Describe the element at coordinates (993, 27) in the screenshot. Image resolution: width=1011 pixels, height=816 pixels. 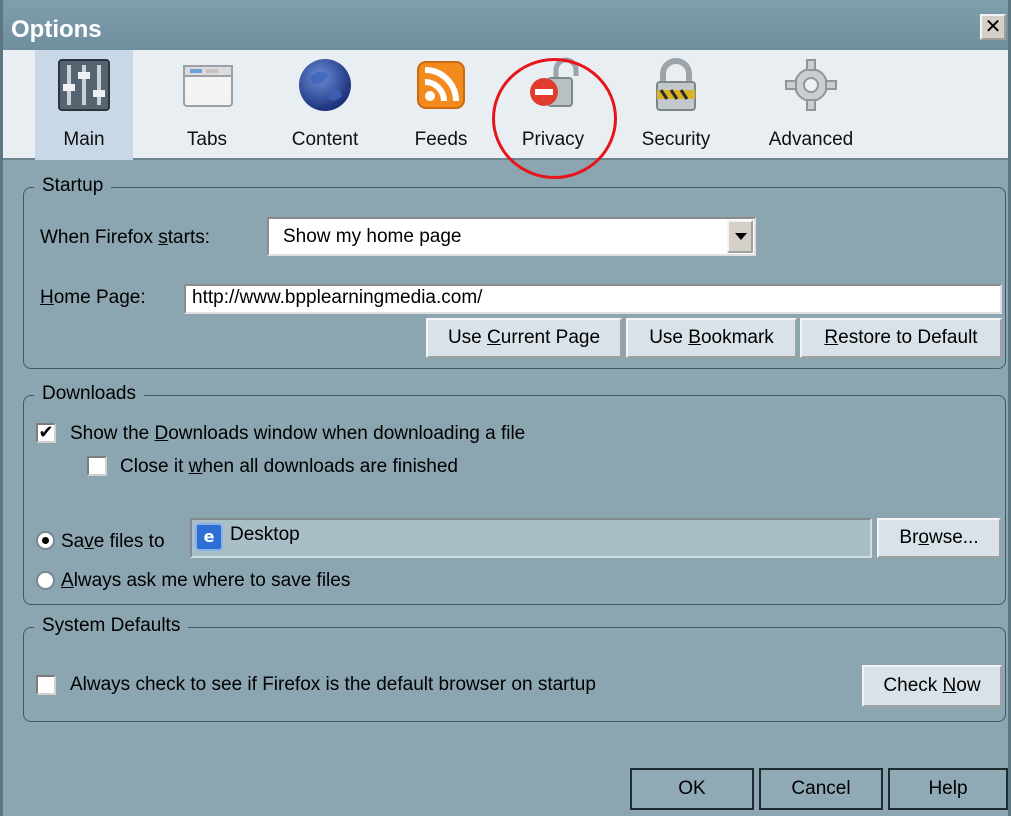
I see `close-icon: ✕` at that location.